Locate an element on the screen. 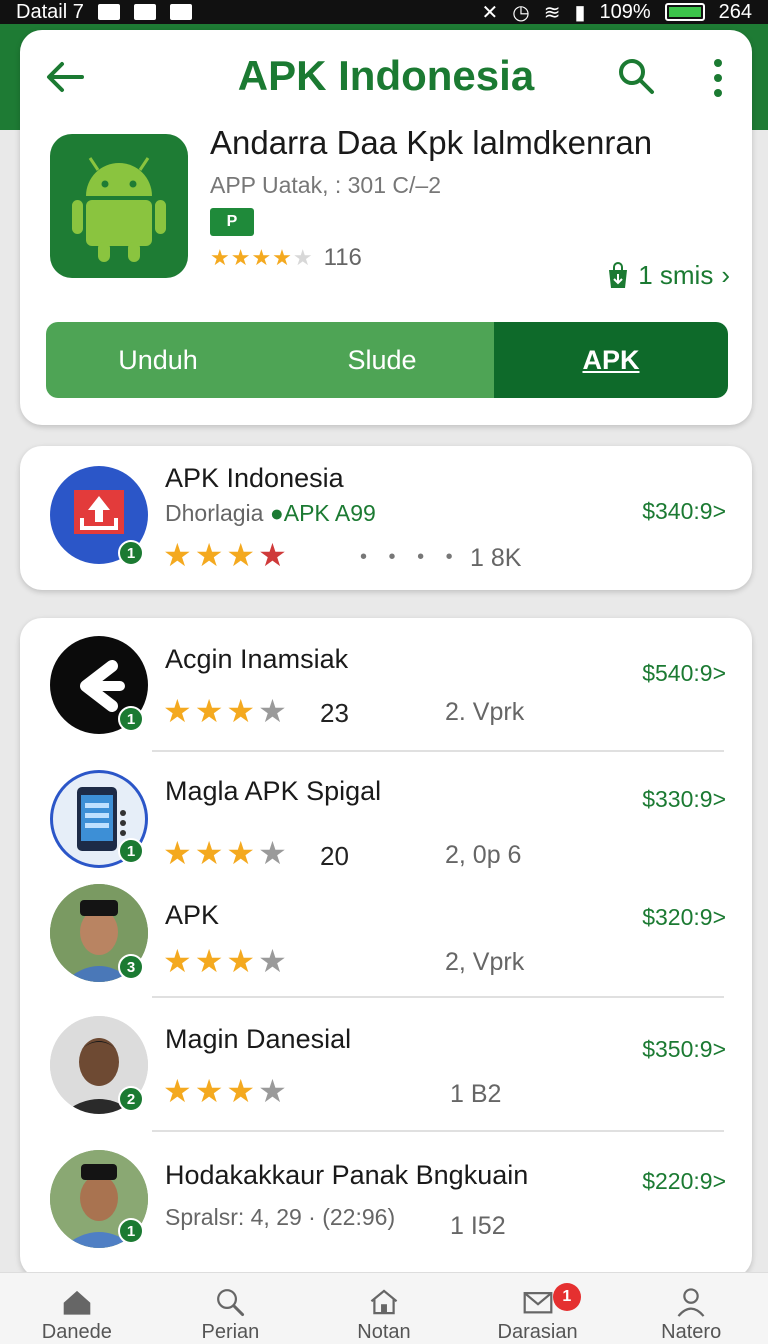 The height and width of the screenshot is (1344, 768). store-badge: P is located at coordinates (232, 222).